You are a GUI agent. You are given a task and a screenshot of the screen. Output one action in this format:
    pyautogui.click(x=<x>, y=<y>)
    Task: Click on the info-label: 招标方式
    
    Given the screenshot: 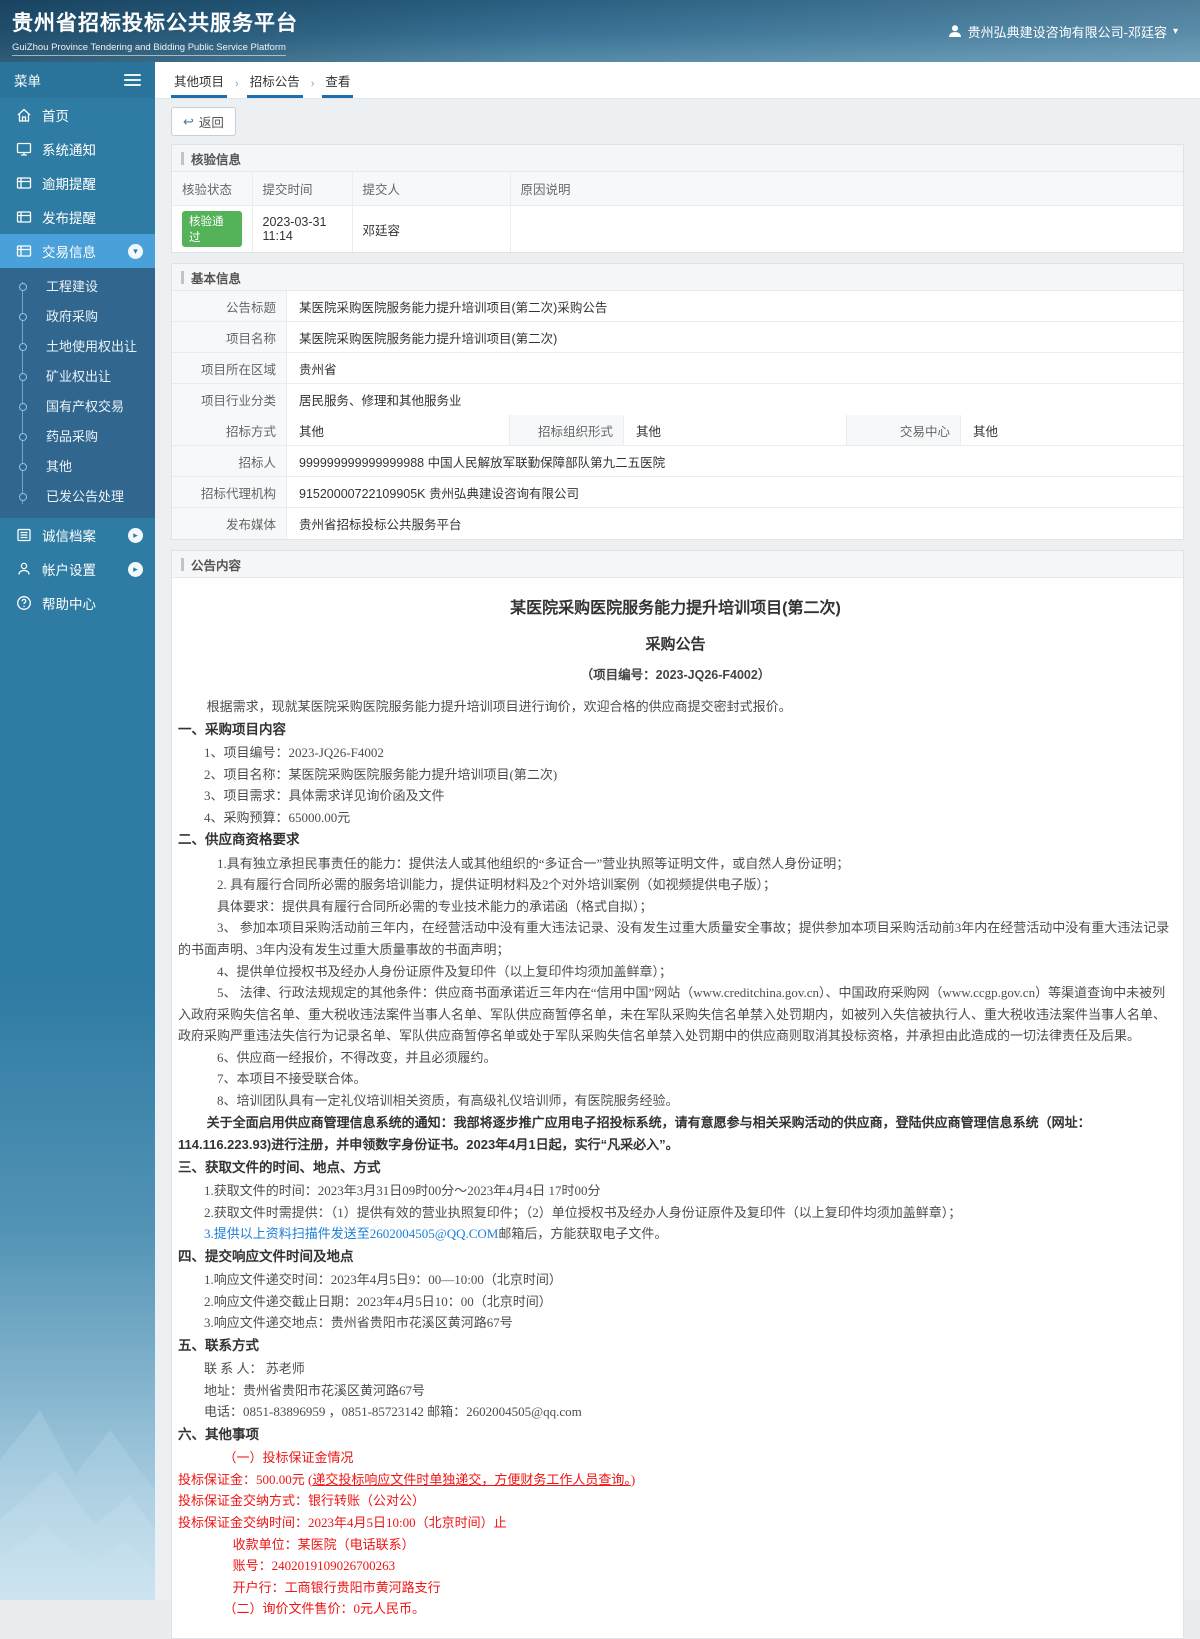 What is the action you would take?
    pyautogui.click(x=229, y=430)
    